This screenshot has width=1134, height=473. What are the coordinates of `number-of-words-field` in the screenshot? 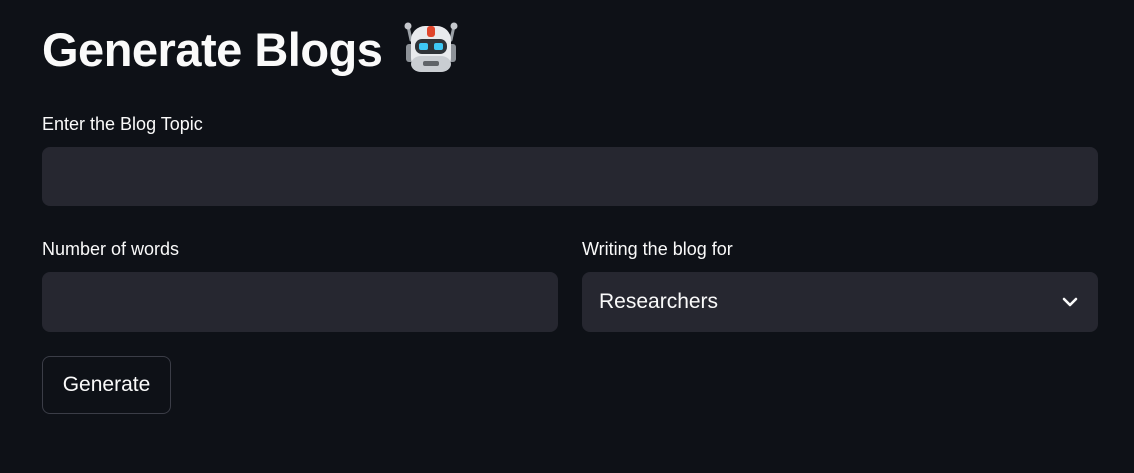 It's located at (300, 302).